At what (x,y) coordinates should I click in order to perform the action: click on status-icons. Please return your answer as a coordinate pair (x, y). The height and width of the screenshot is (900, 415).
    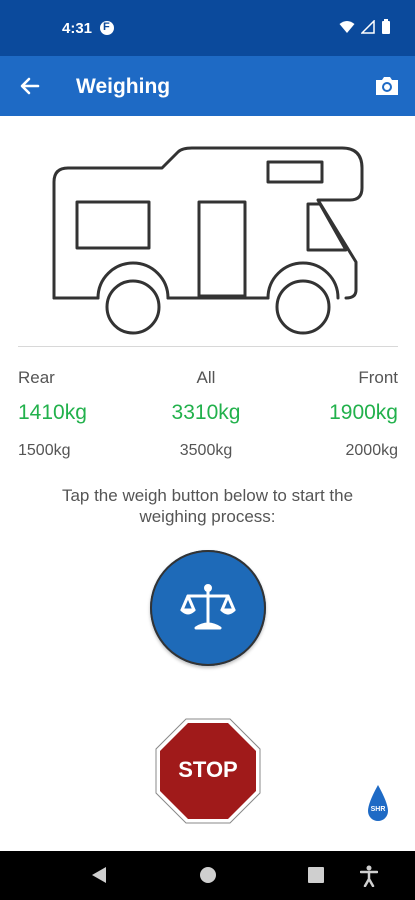
    Looking at the image, I should click on (365, 27).